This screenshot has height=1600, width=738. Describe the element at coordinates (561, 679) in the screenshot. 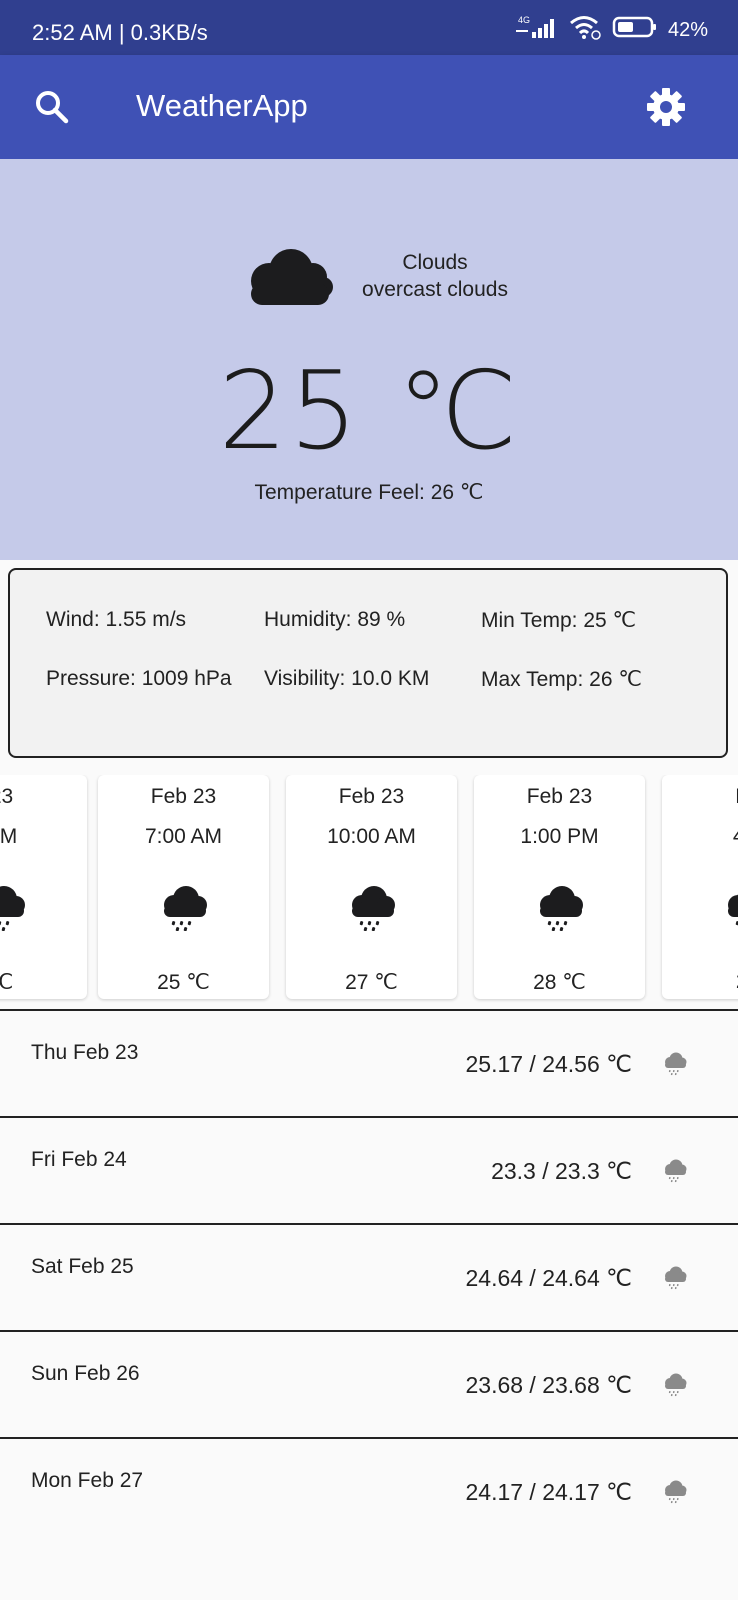

I see `max-temp-value: Max Temp: 26 ℃` at that location.